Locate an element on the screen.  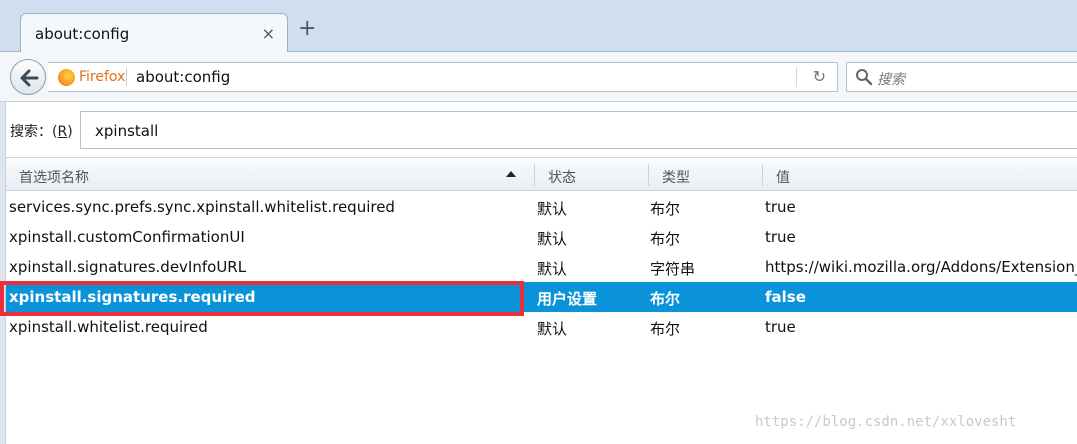
annotation-highlight-box is located at coordinates (262, 298).